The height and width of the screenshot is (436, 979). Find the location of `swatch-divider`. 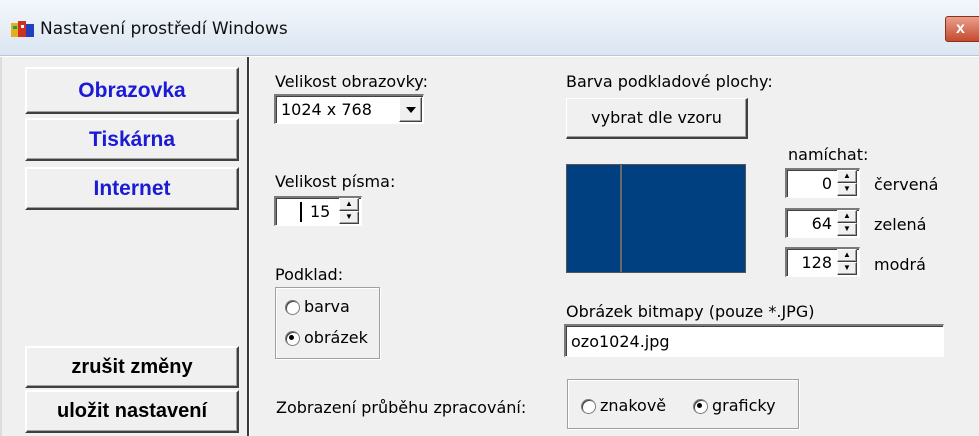

swatch-divider is located at coordinates (621, 218).